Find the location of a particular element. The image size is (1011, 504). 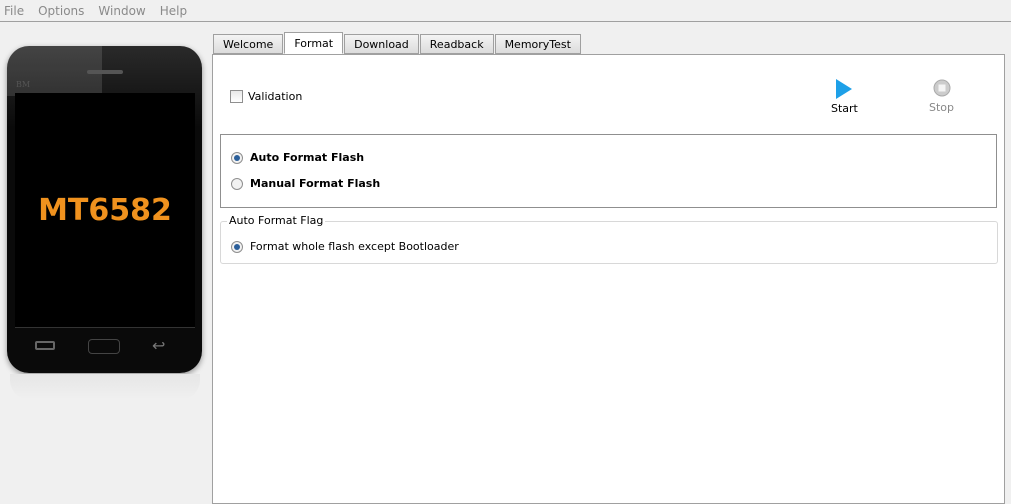

validation-checkbox: Validation is located at coordinates (266, 96).